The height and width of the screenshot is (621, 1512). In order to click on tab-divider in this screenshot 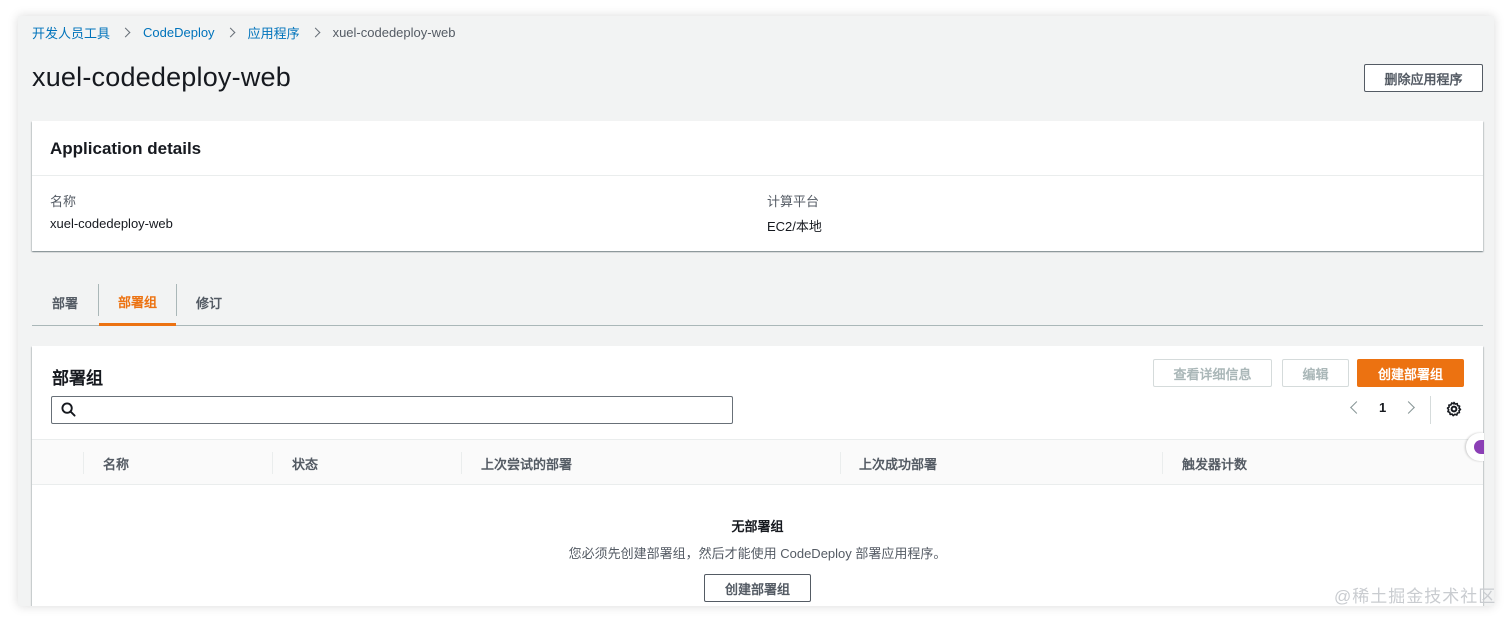, I will do `click(176, 300)`.